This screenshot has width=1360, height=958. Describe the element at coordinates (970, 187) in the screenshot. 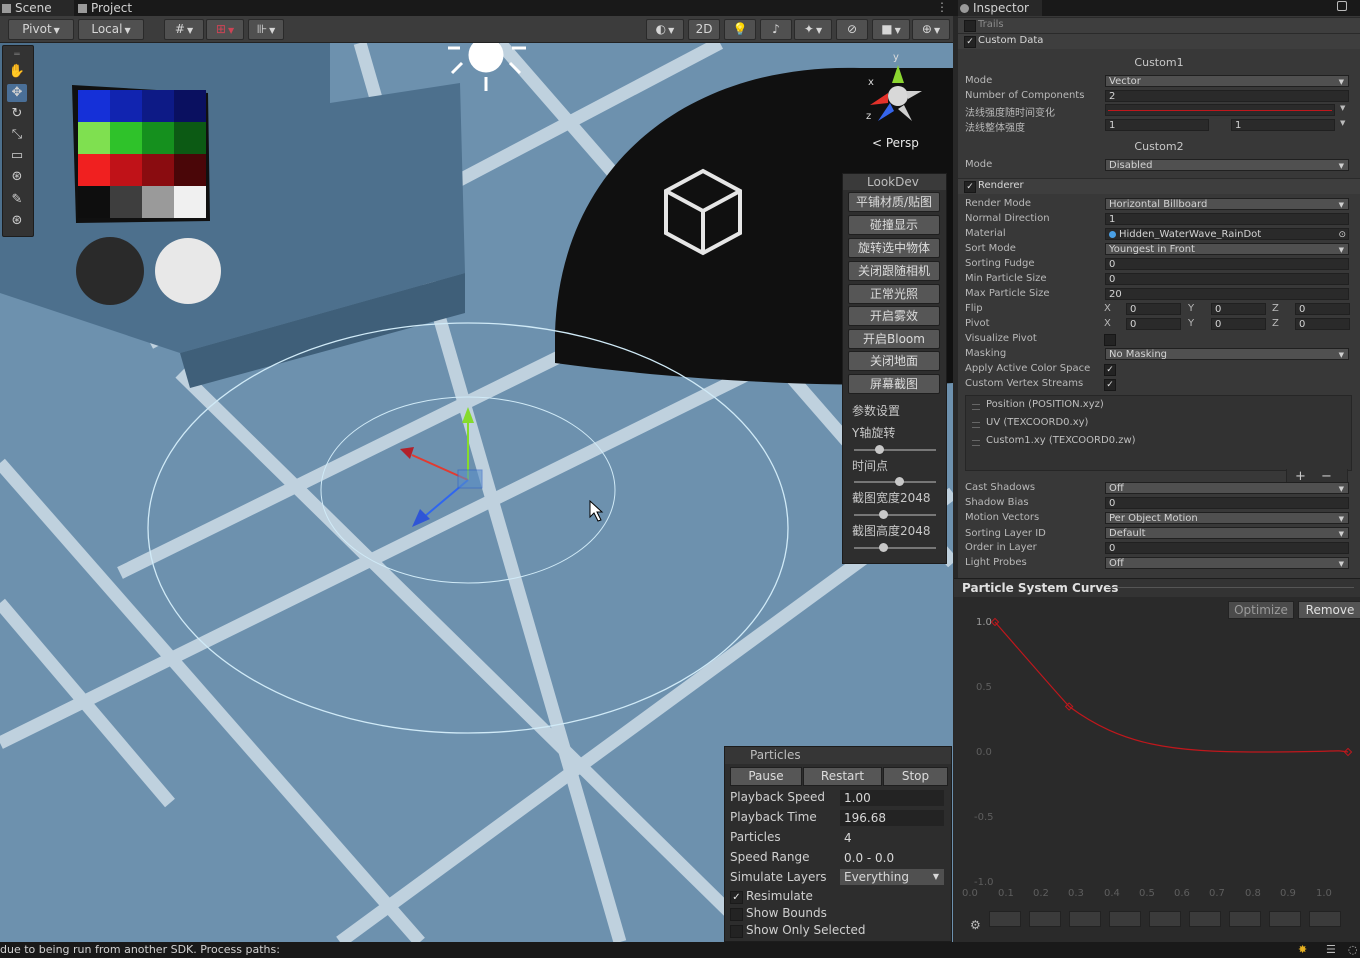

I see `renderer-checkbox: ✓` at that location.